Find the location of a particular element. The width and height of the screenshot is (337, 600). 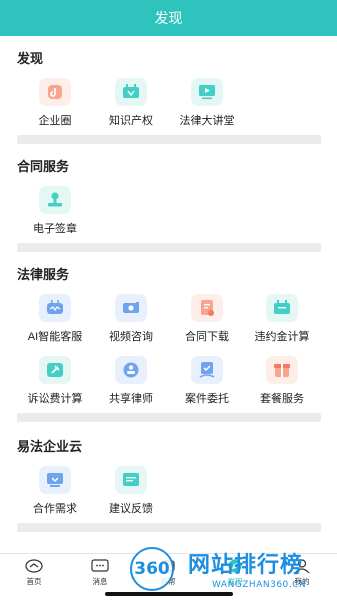

law-lecture-icon is located at coordinates (207, 92).